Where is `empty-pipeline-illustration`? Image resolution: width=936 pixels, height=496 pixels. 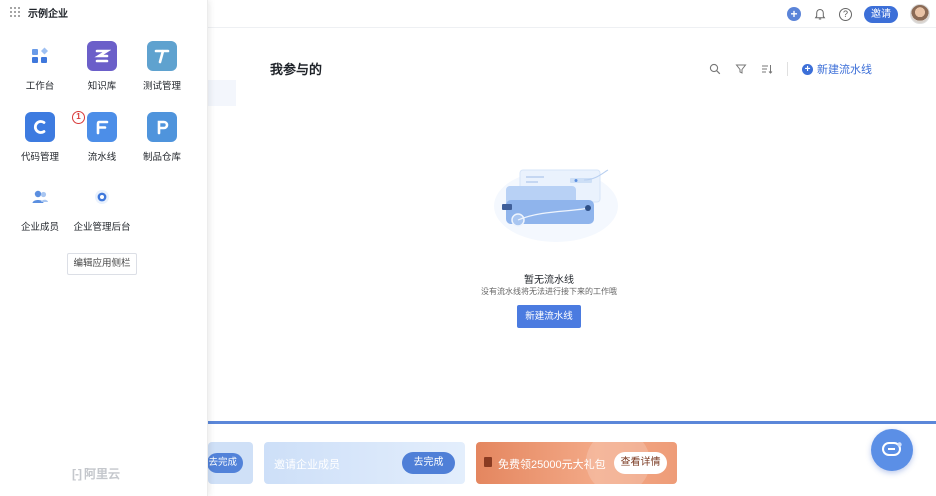 empty-pipeline-illustration is located at coordinates (556, 202).